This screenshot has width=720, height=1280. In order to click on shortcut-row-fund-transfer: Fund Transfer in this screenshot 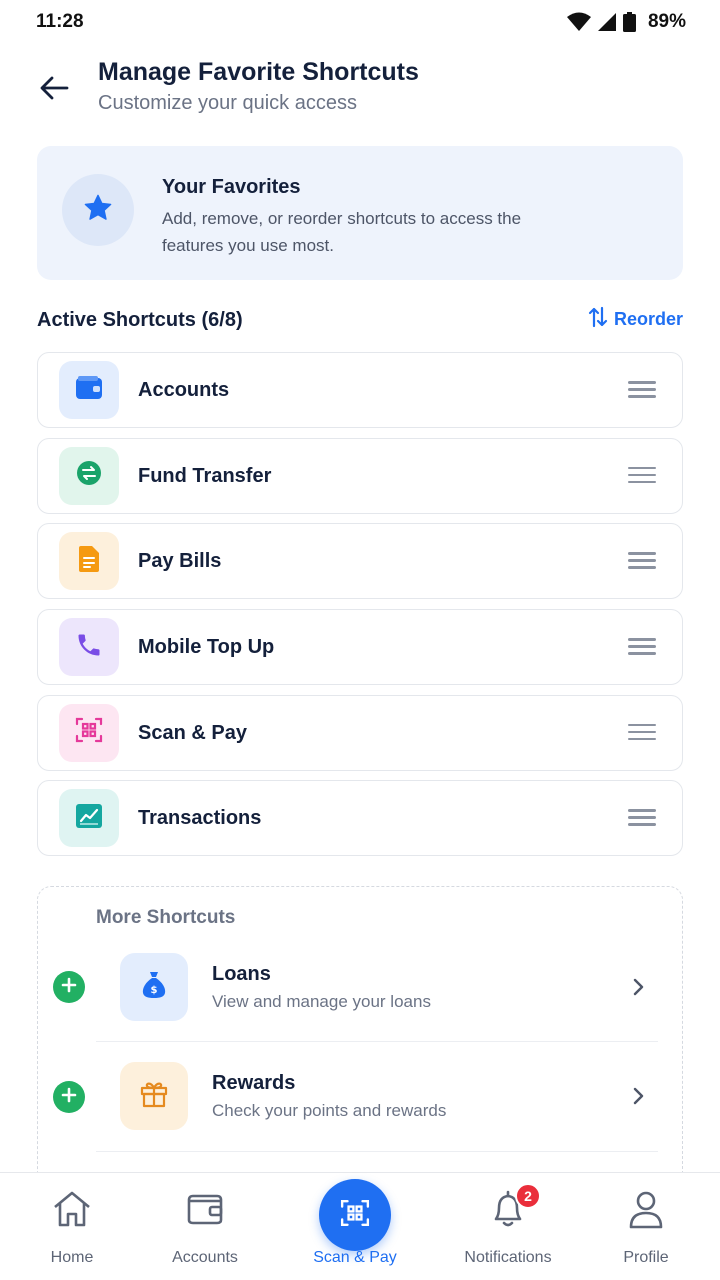, I will do `click(360, 475)`.